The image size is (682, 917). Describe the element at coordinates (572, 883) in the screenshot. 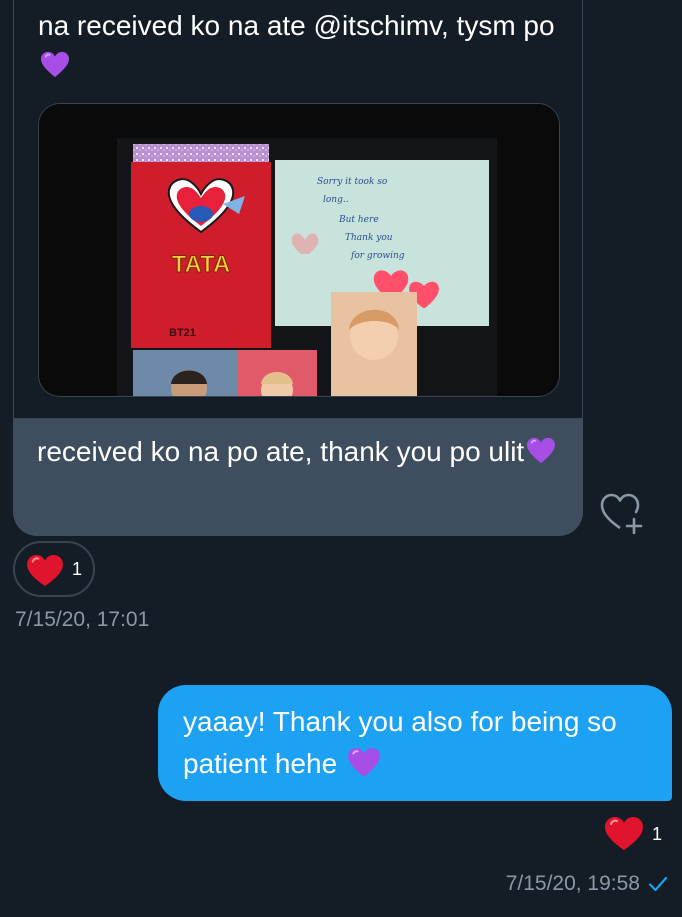

I see `sent-timestamp: 7/15/20, 19:58` at that location.